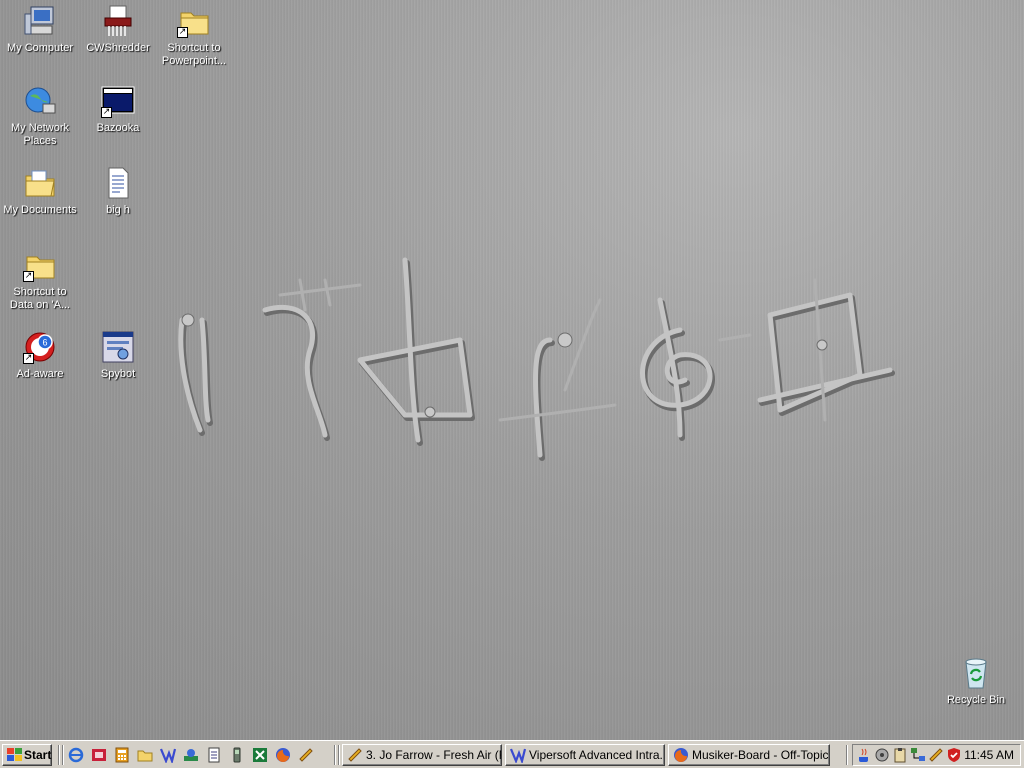 The image size is (1024, 768). What do you see at coordinates (40, 134) in the screenshot?
I see `desktop-icon-label: My Network Places` at bounding box center [40, 134].